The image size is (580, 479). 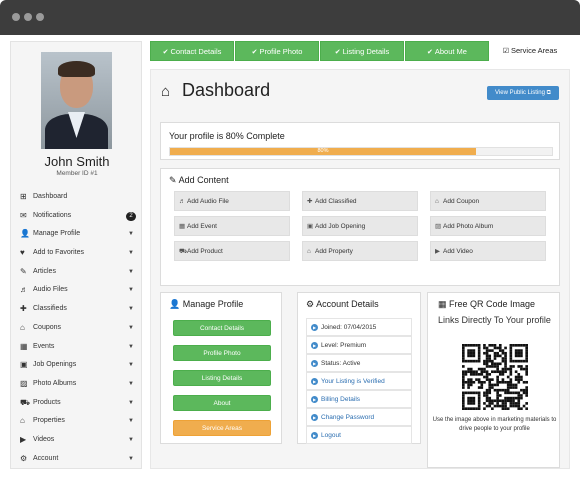 I want to click on sidebar-item-coupons: ⌂ Coupons ▼, so click(x=77, y=328).